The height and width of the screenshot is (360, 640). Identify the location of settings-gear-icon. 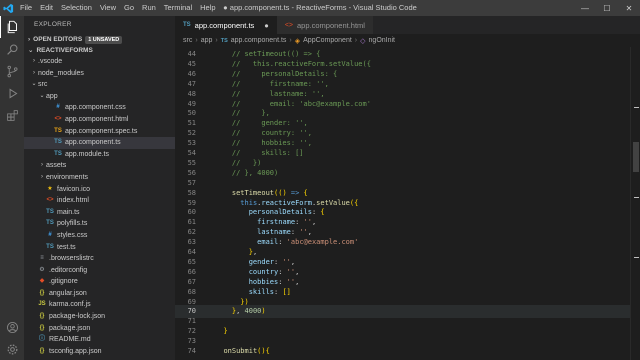
(12, 349).